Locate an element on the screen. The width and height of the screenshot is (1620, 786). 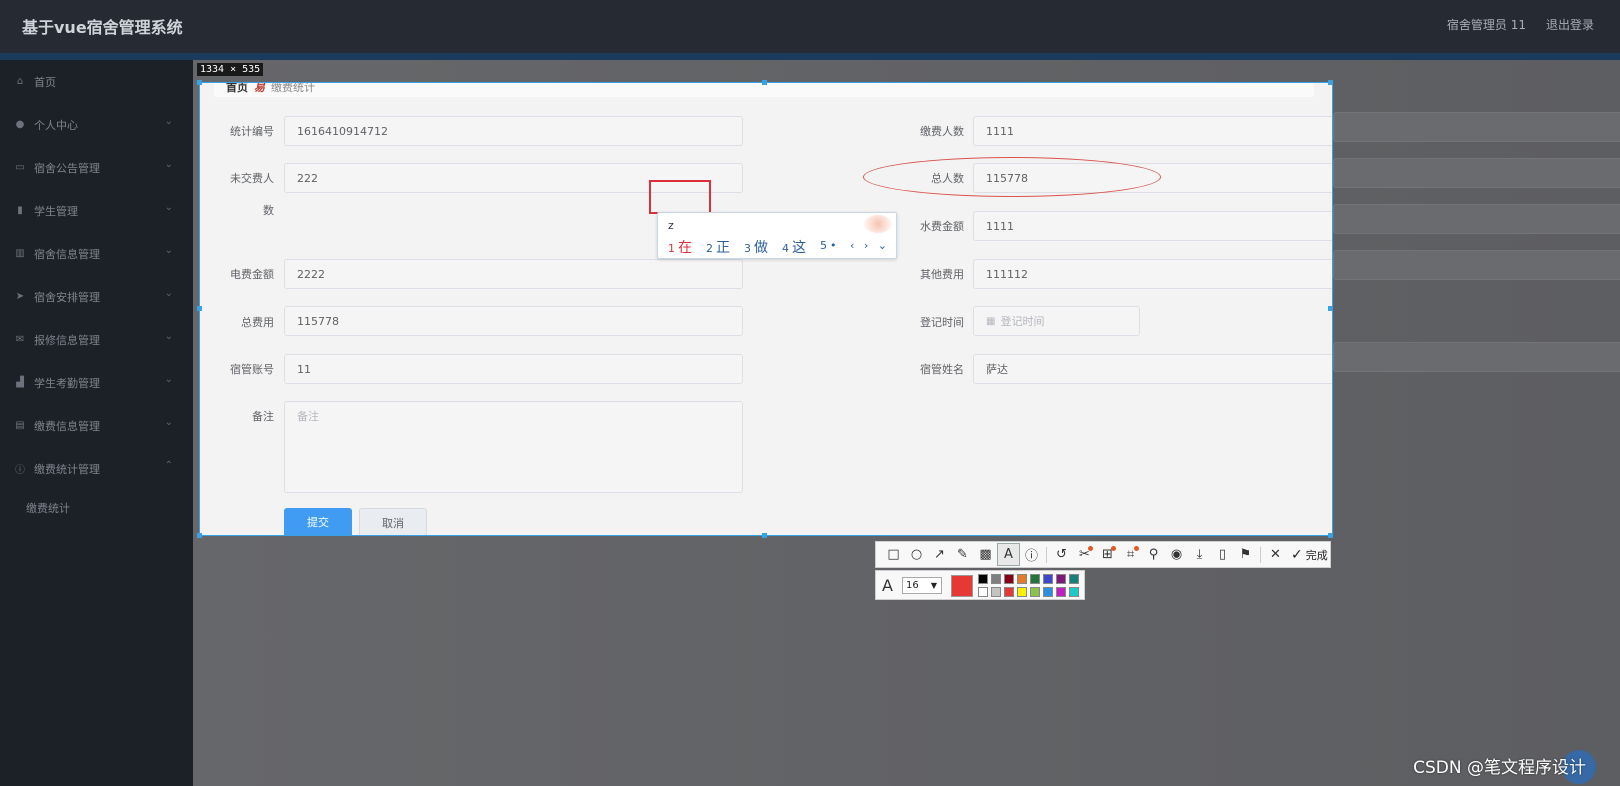
ime-page-nav: ‹ › ⌄ is located at coordinates (870, 245).